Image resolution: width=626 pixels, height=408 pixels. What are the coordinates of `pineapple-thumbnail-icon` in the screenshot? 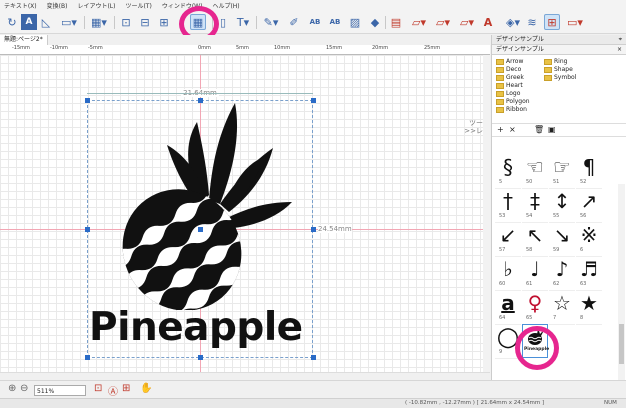 It's located at (536, 336).